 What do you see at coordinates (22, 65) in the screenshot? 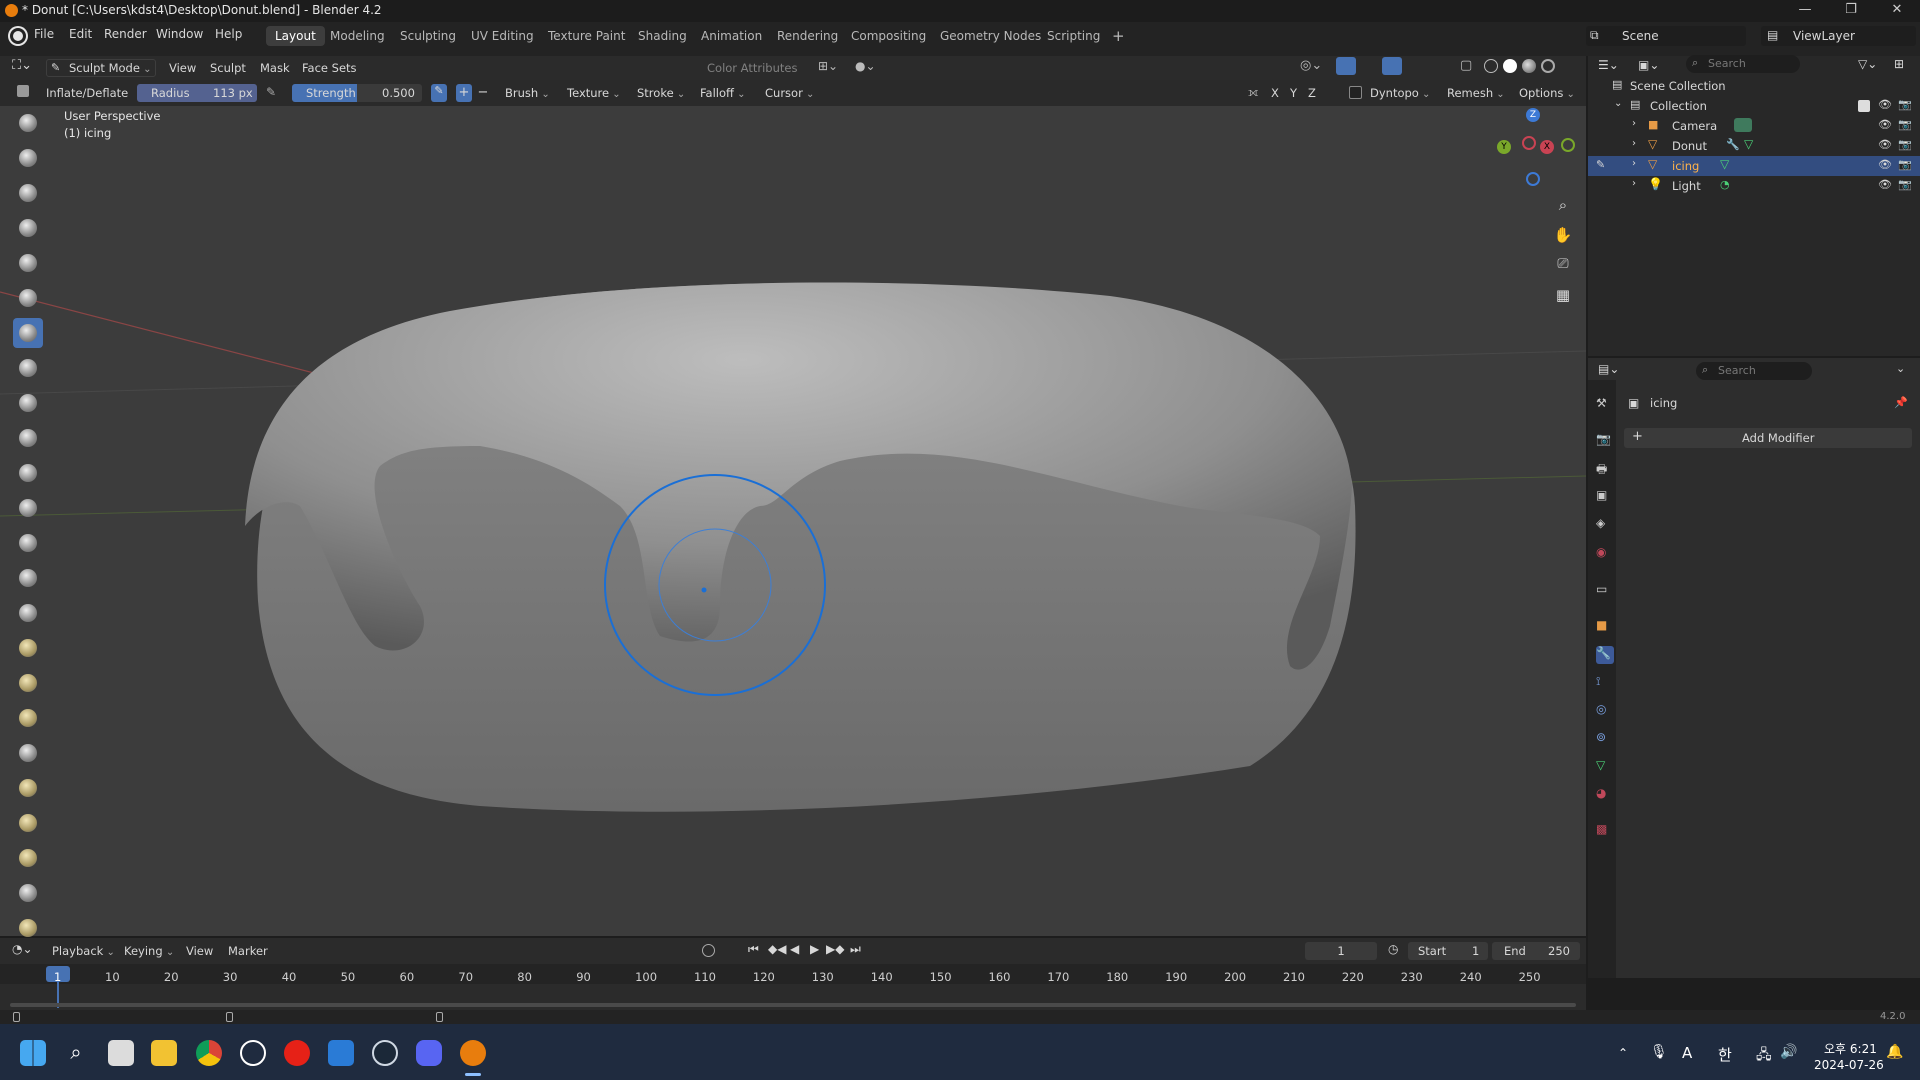
I see `editor-type-icon: ⛶⌄` at bounding box center [22, 65].